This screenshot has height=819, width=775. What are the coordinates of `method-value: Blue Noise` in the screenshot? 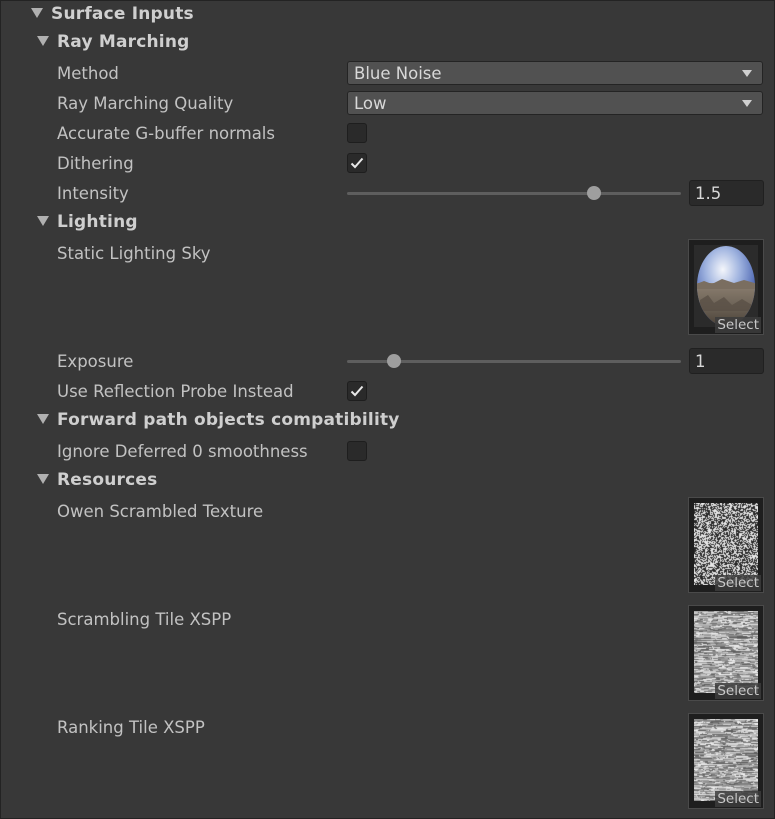 It's located at (398, 73).